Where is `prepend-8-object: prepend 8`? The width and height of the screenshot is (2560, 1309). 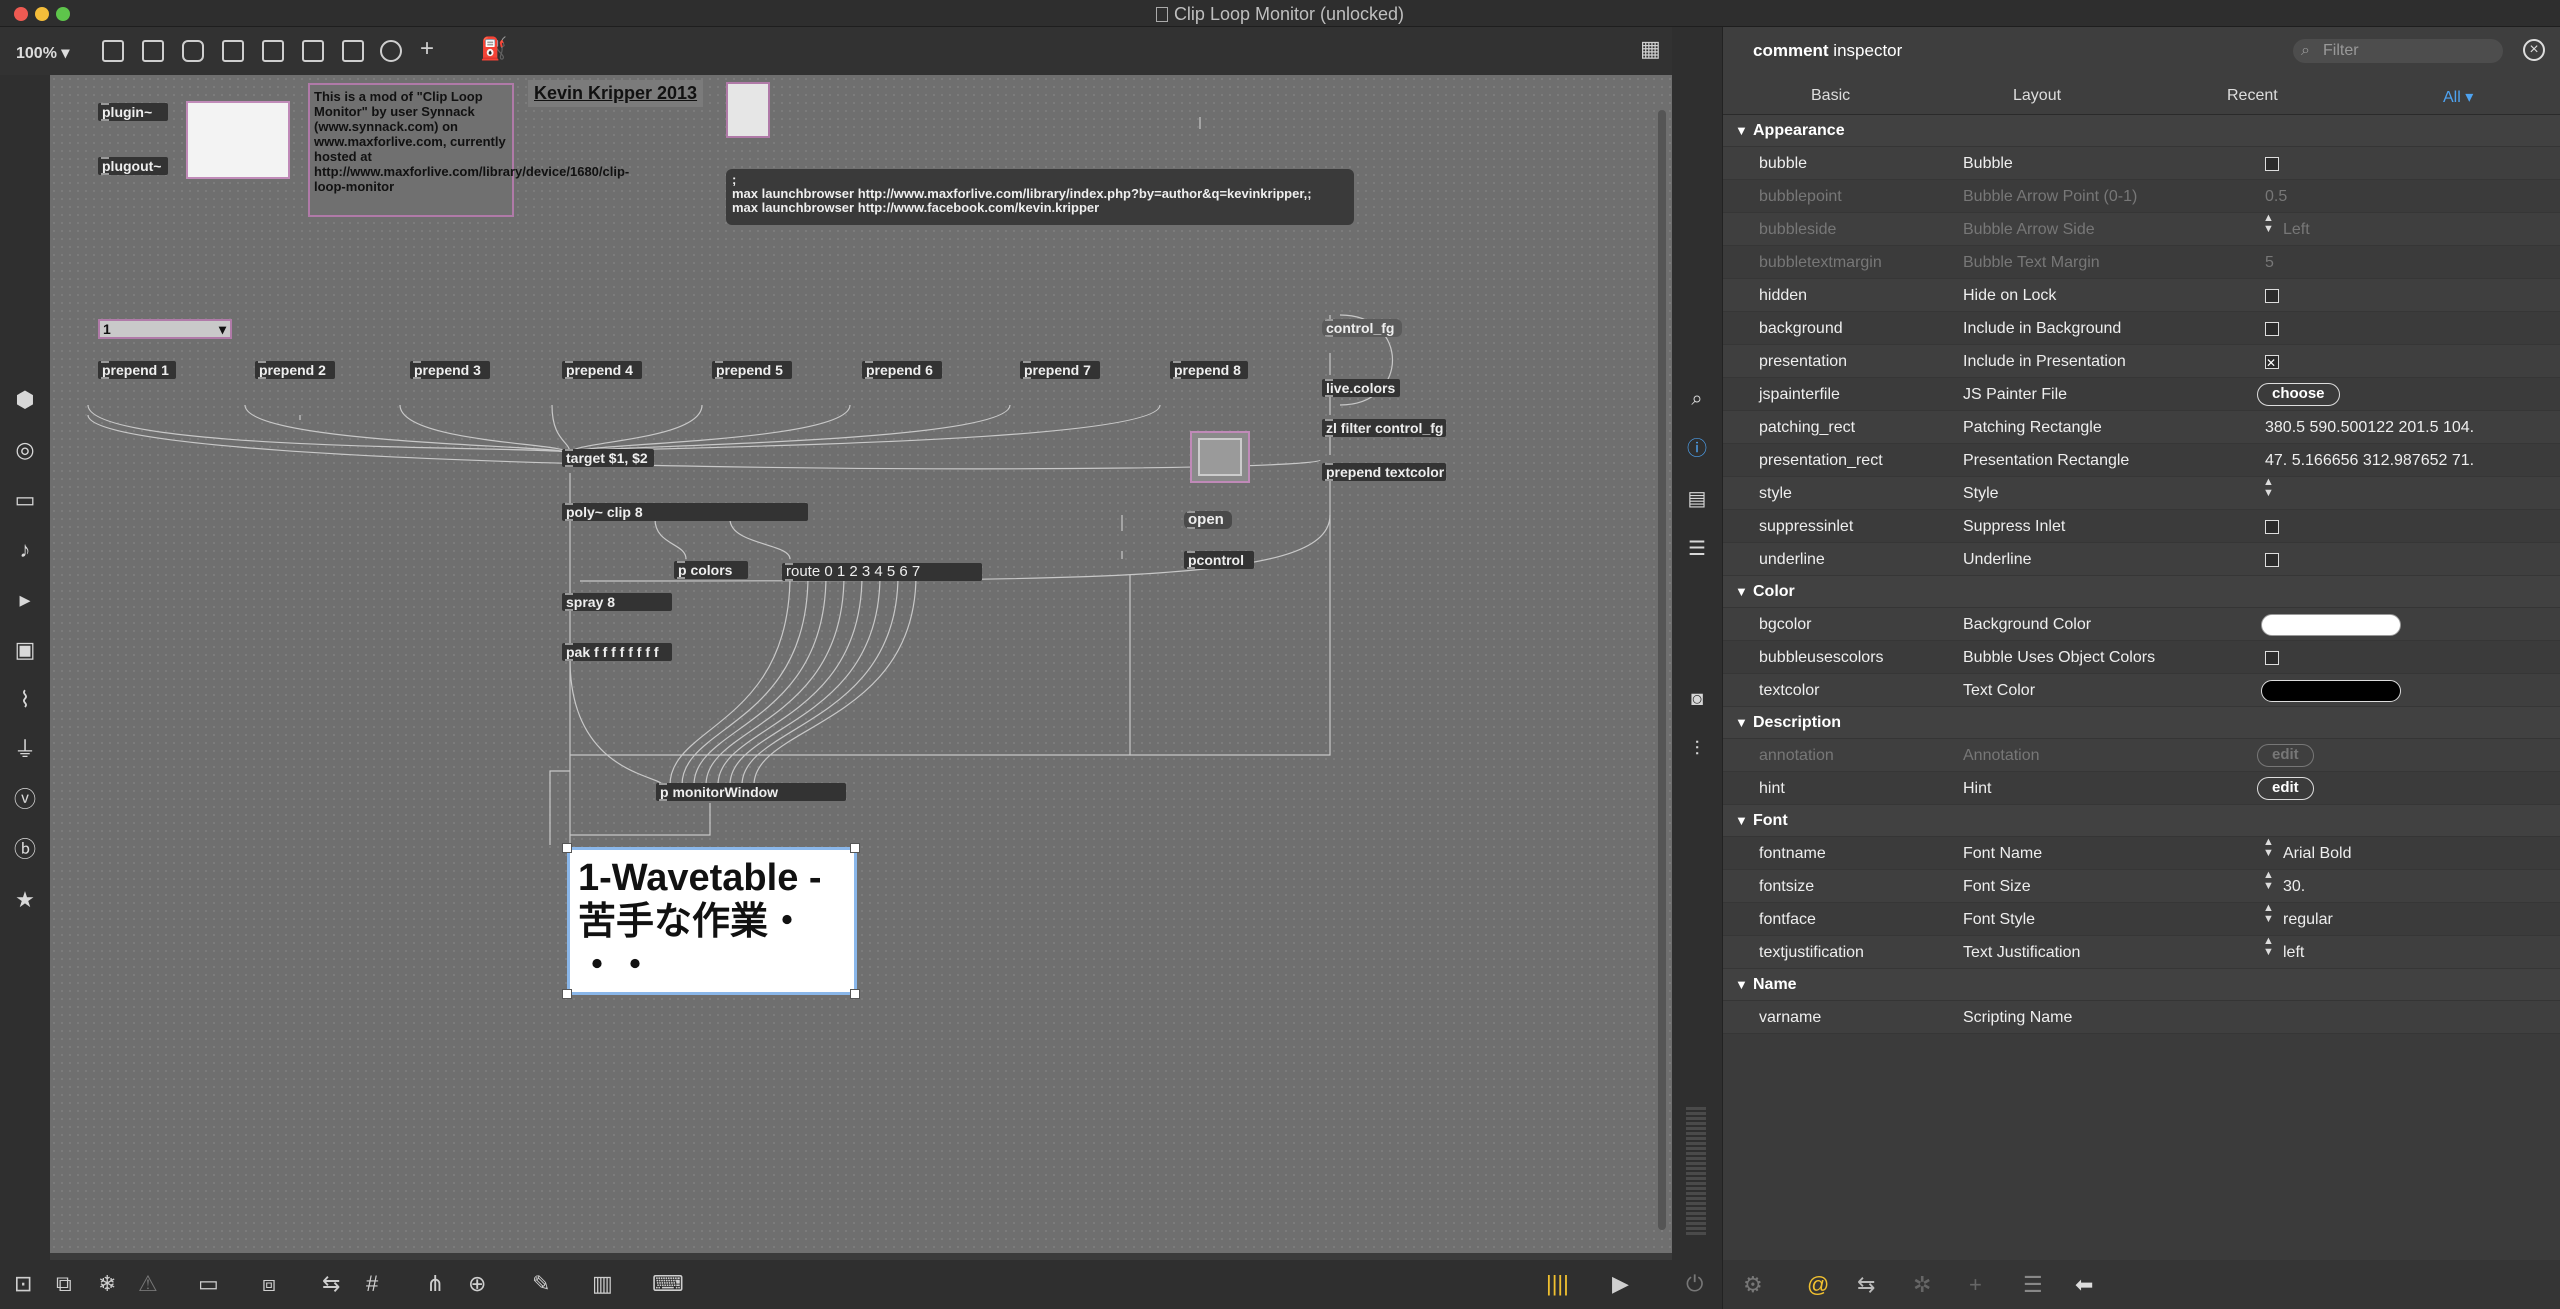 prepend-8-object: prepend 8 is located at coordinates (1209, 370).